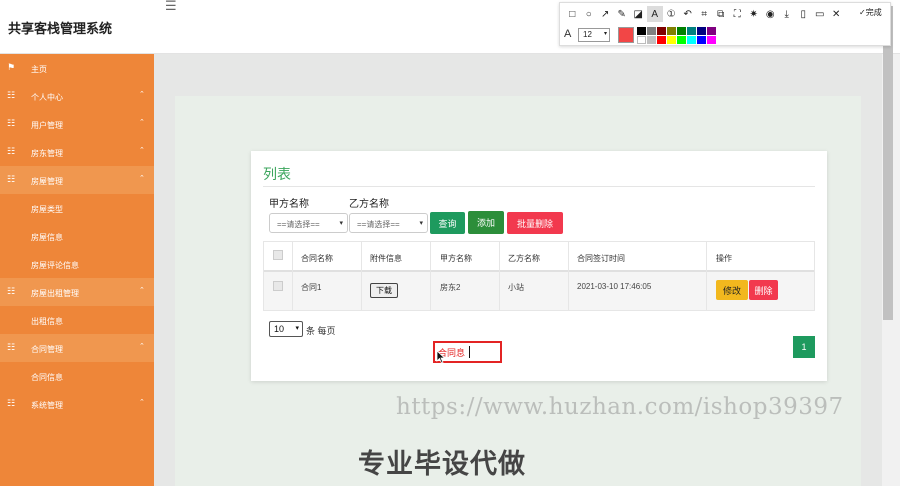 This screenshot has width=900, height=486. I want to click on menu-toggle-icon: ☰, so click(171, 6).